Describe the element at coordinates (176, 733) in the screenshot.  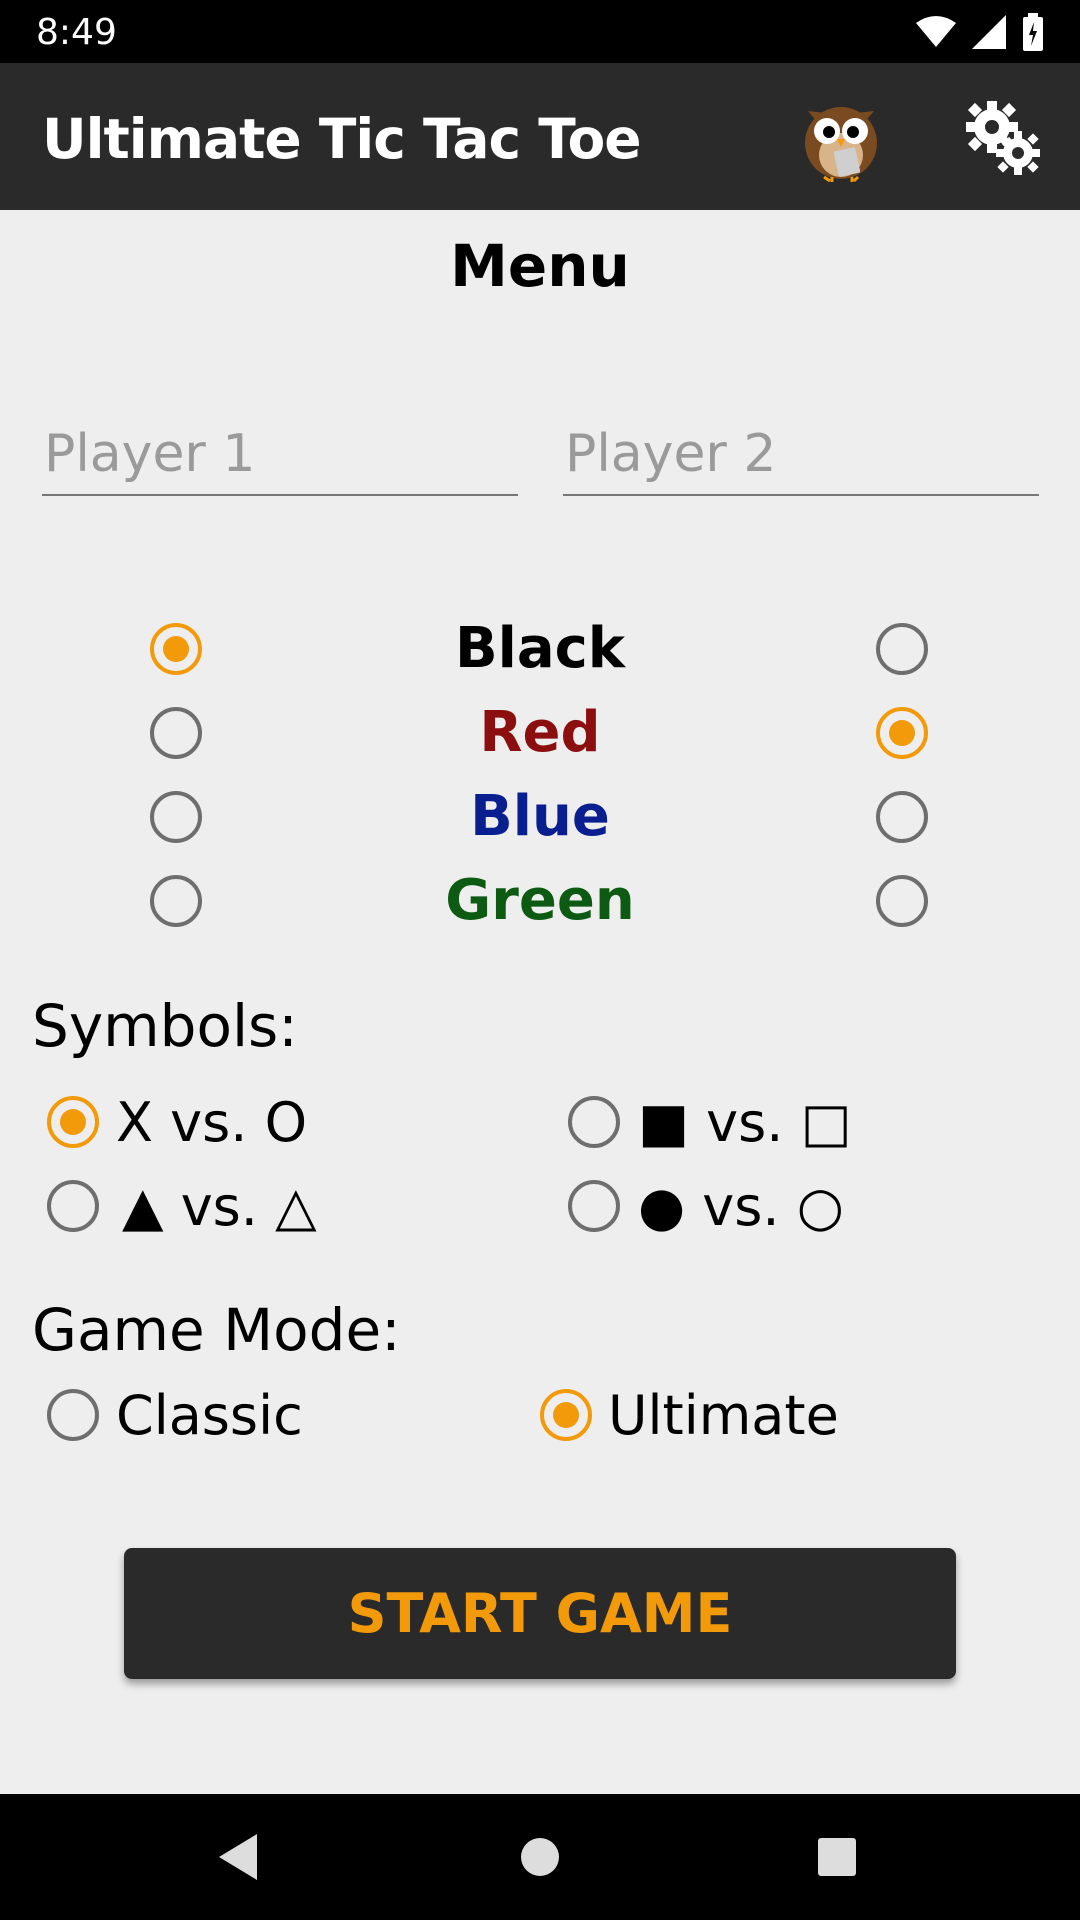
I see `player1-color-red-radio` at that location.